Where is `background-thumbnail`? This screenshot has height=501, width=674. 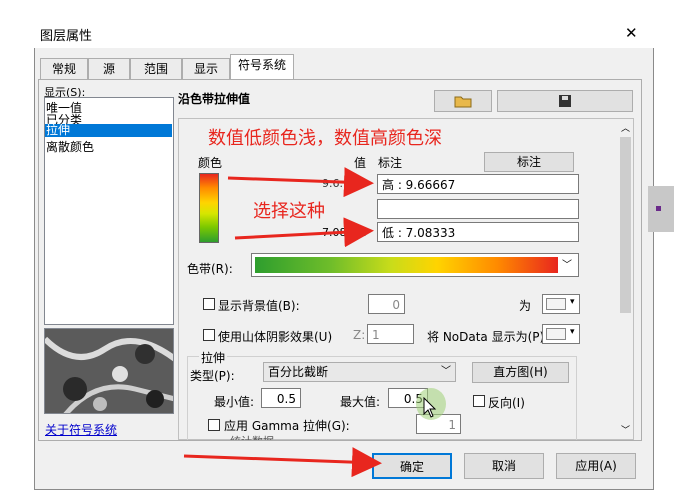
background-thumbnail is located at coordinates (661, 209).